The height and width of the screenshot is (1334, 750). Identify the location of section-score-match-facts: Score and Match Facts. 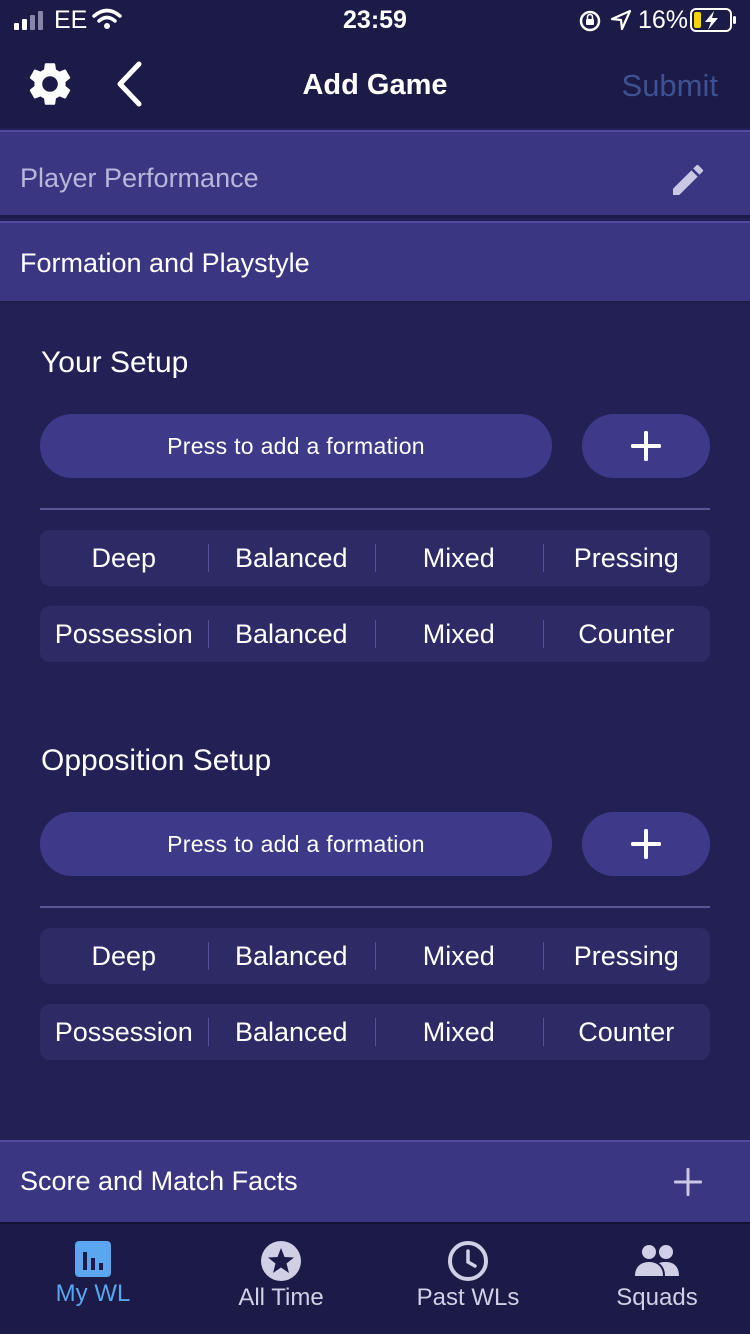
(375, 1181).